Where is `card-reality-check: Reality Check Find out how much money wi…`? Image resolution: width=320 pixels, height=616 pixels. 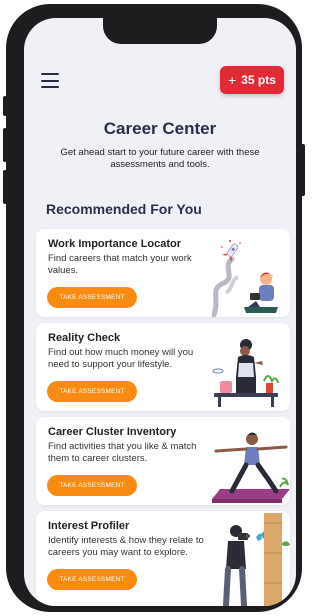 card-reality-check: Reality Check Find out how much money wi… is located at coordinates (163, 367).